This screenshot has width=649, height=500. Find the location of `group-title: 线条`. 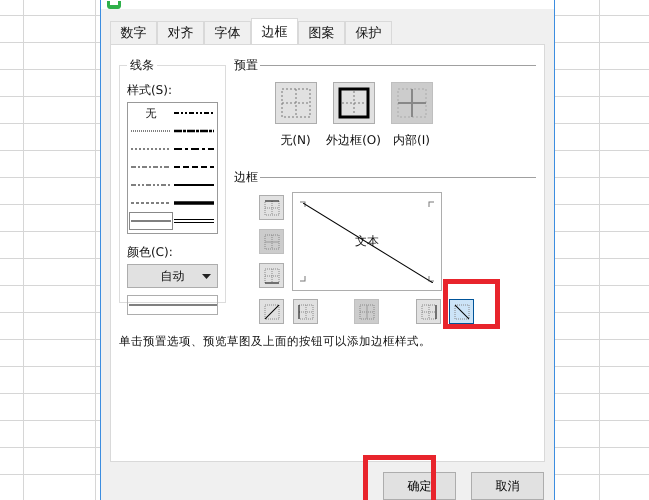

group-title: 线条 is located at coordinates (142, 65).